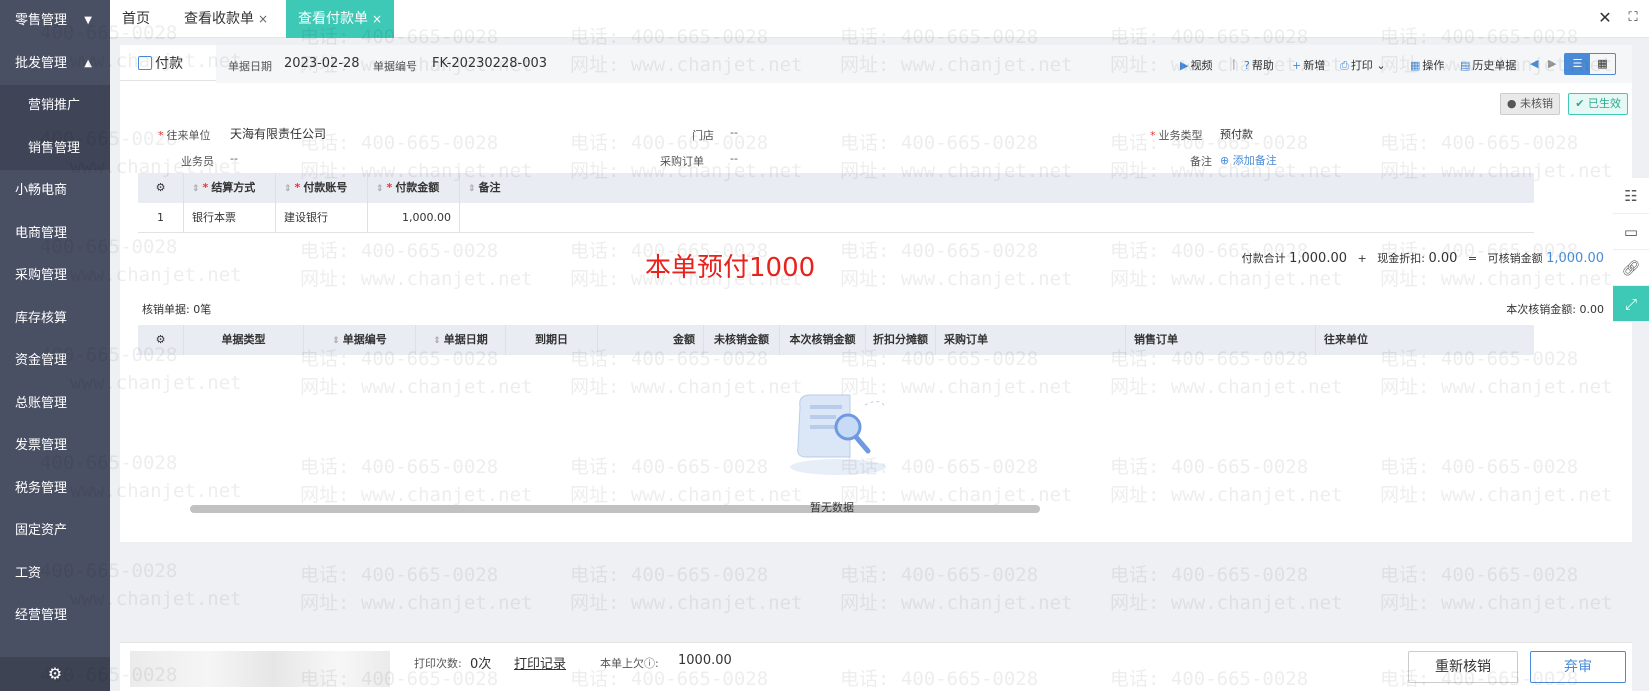  I want to click on caret-up-icon: ▲, so click(88, 63).